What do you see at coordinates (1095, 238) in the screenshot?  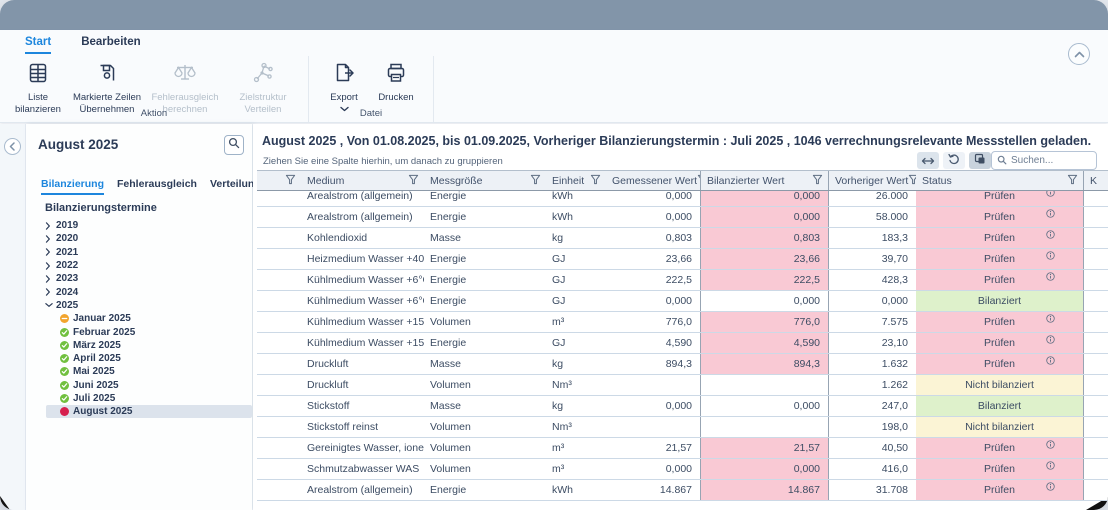 I see `cell-k` at bounding box center [1095, 238].